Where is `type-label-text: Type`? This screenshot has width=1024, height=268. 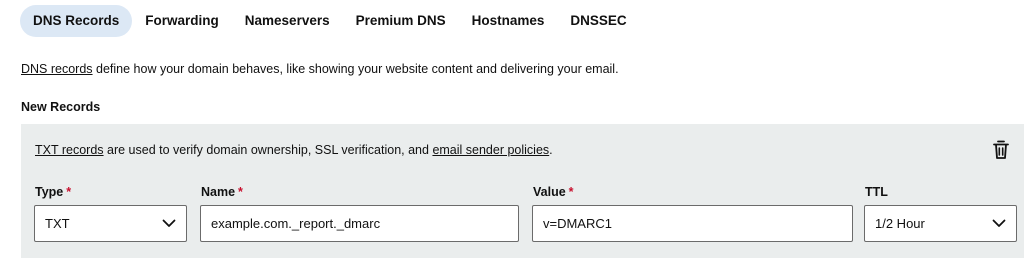
type-label-text: Type is located at coordinates (49, 192).